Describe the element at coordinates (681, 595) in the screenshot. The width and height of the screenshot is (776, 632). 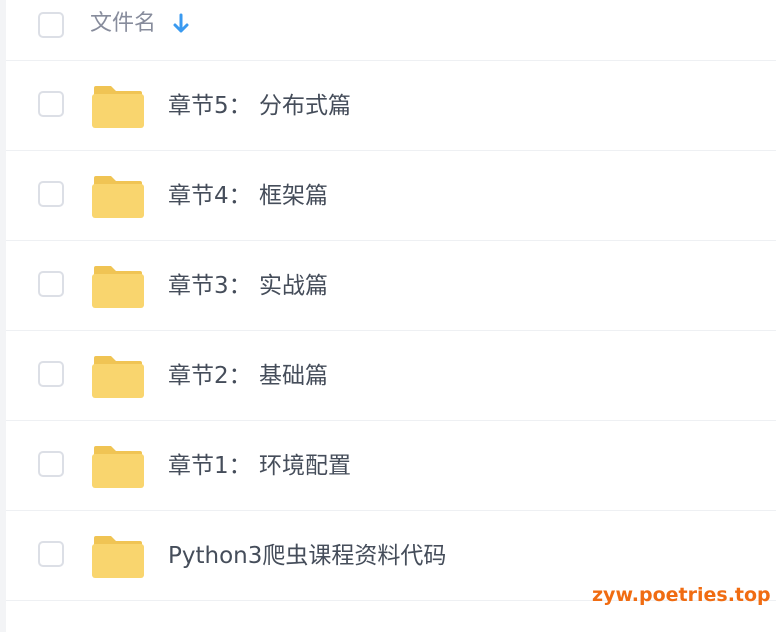
I see `watermark: zyw.poetries.top` at that location.